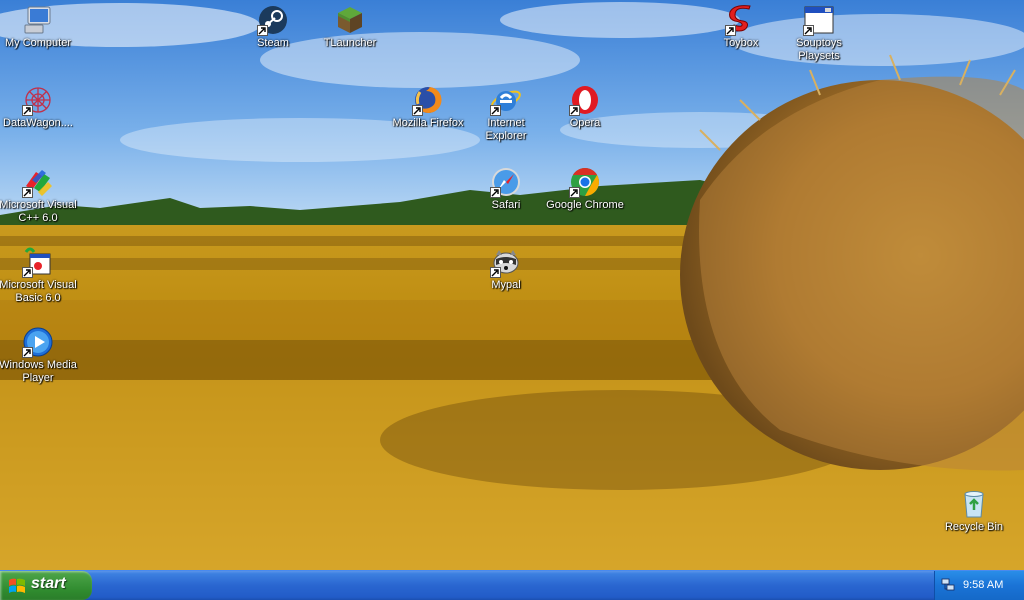 The image size is (1024, 600). Describe the element at coordinates (428, 123) in the screenshot. I see `icon-label: Mozilla Firefox` at that location.